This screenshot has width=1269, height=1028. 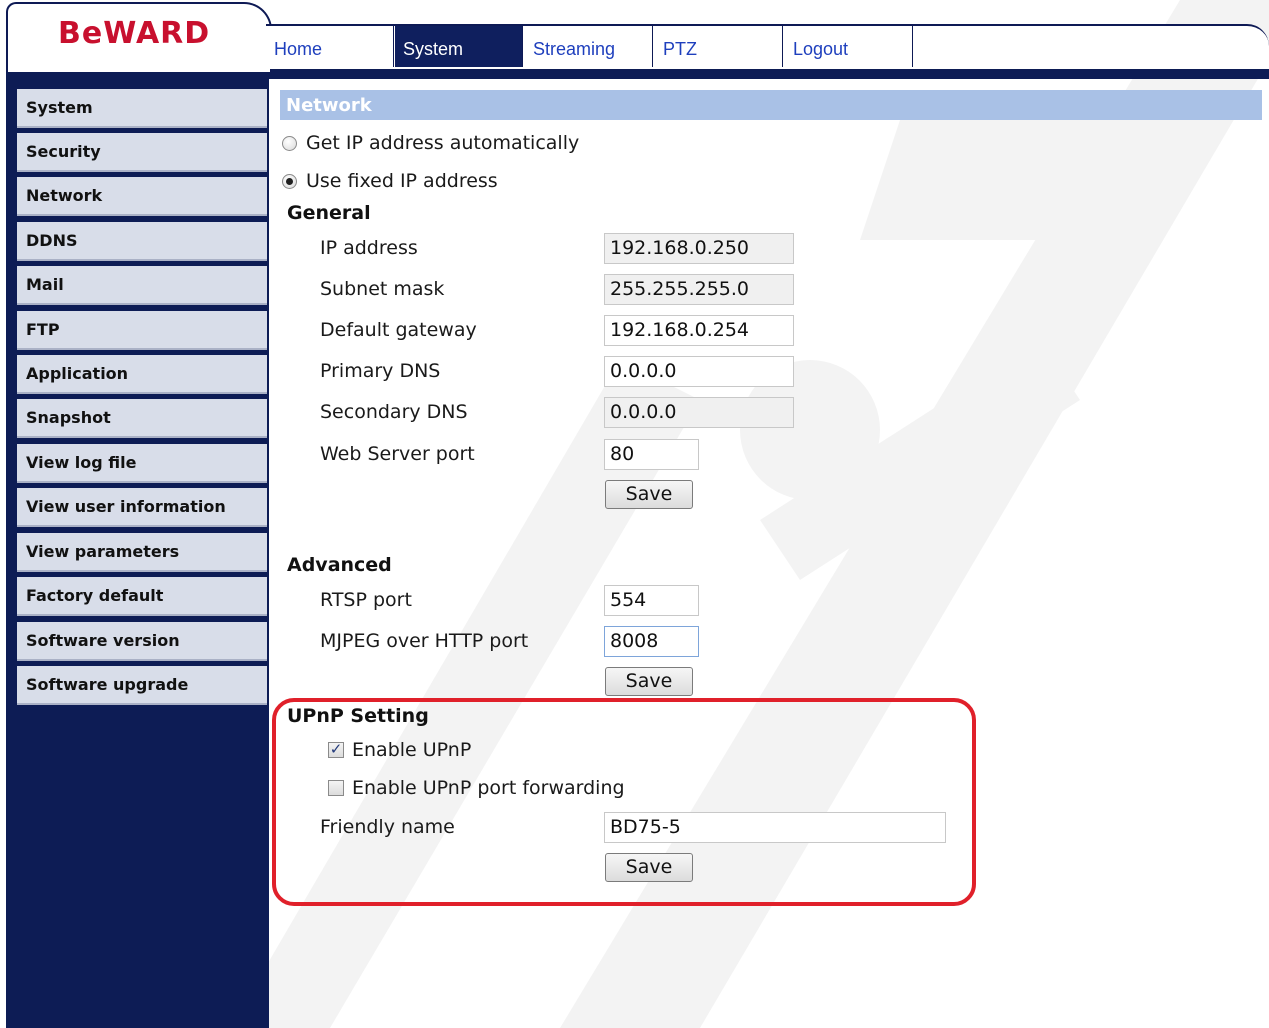 What do you see at coordinates (771, 105) in the screenshot?
I see `page-title: Network` at bounding box center [771, 105].